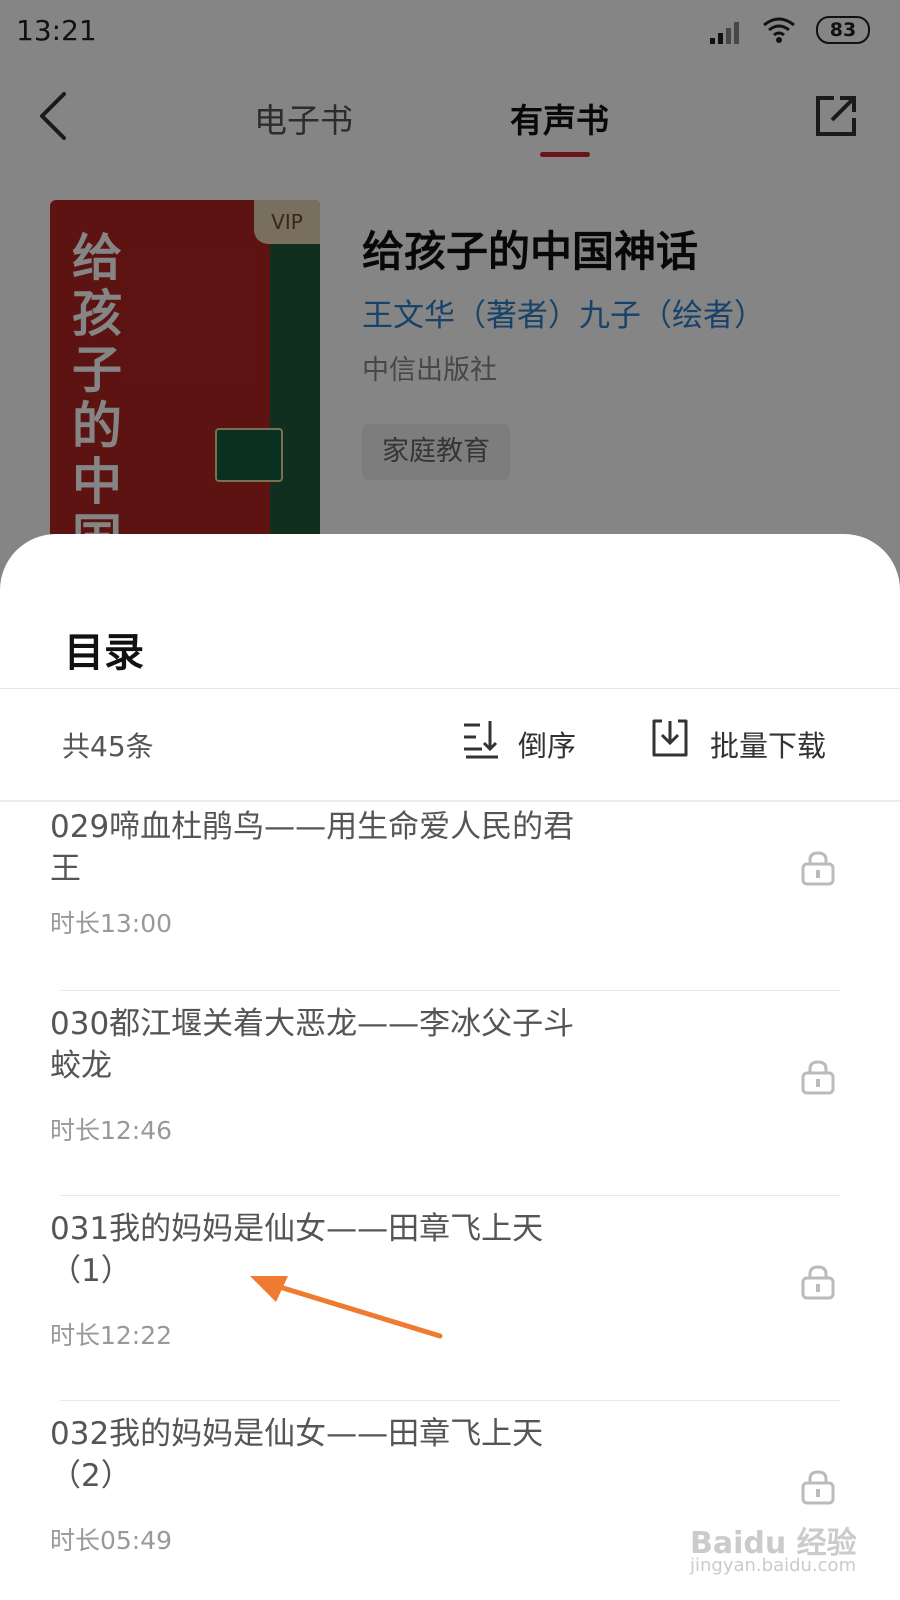 The image size is (900, 1600). I want to click on annotation-arrow, so click(346, 1307).